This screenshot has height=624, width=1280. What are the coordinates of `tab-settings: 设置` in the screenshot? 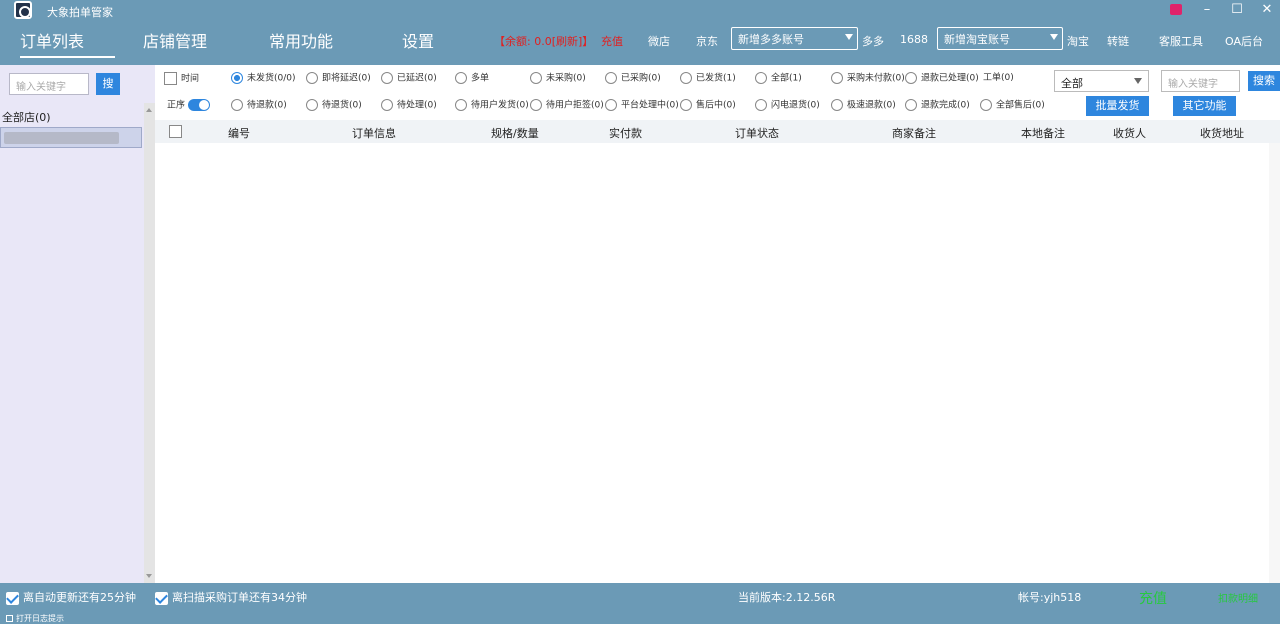 It's located at (418, 43).